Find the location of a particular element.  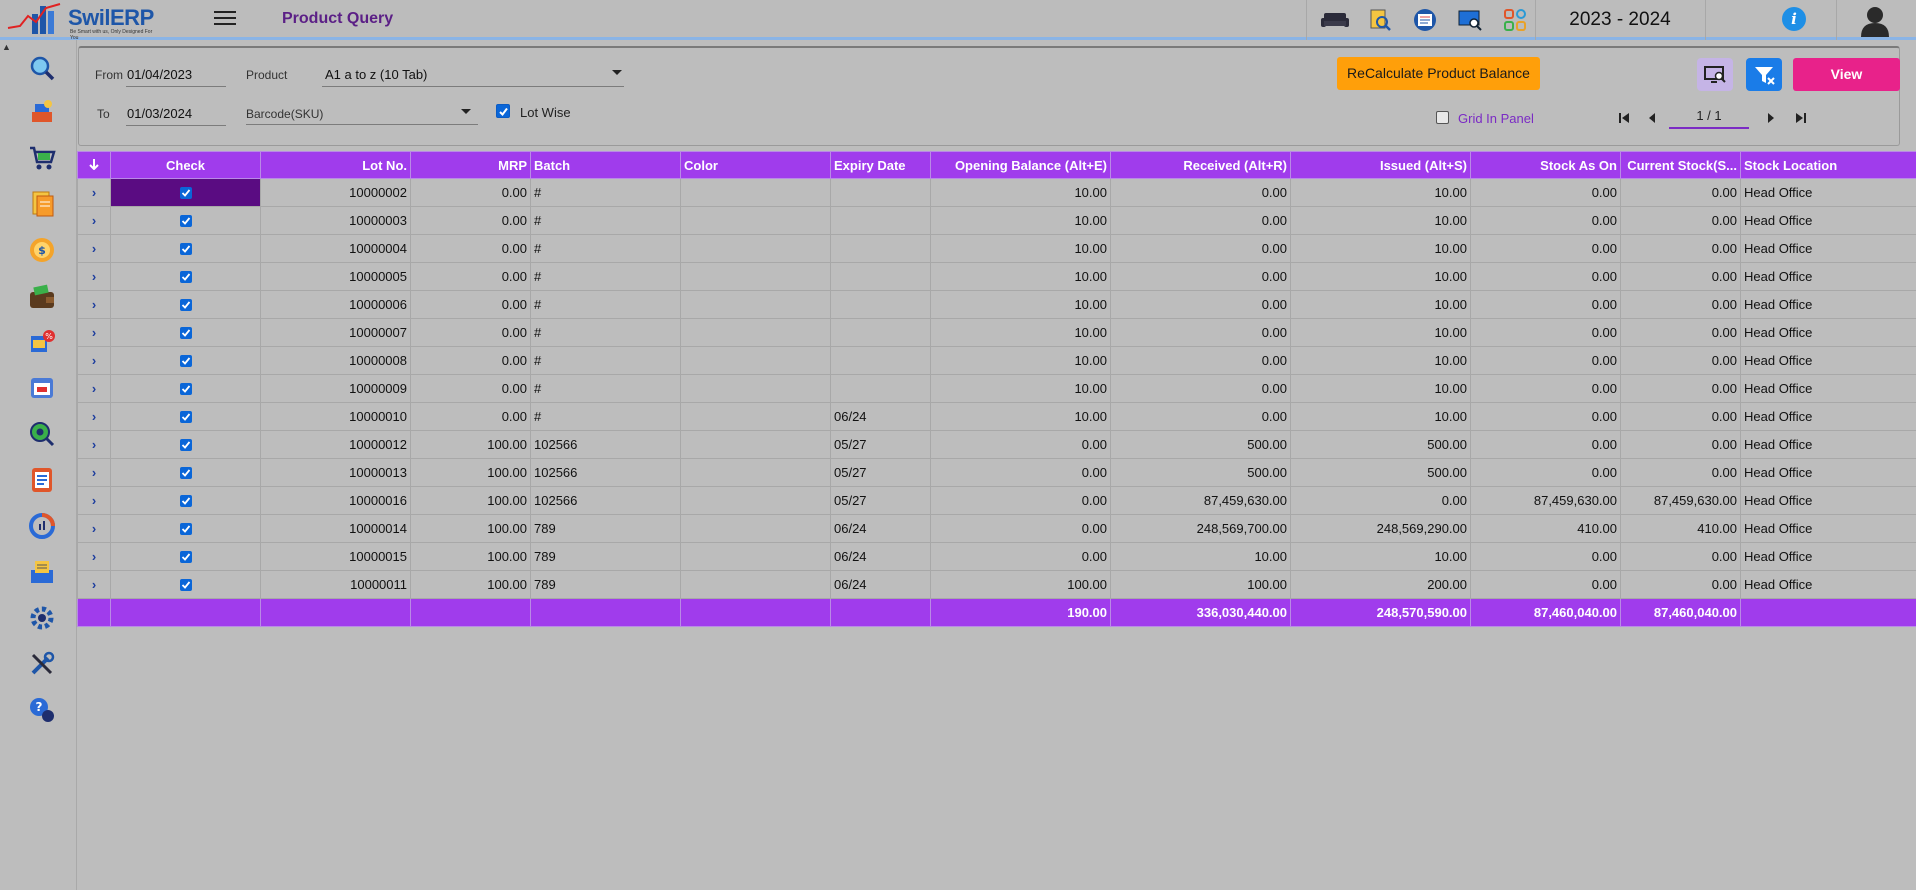

sidebar-purchase-icon is located at coordinates (42, 112).